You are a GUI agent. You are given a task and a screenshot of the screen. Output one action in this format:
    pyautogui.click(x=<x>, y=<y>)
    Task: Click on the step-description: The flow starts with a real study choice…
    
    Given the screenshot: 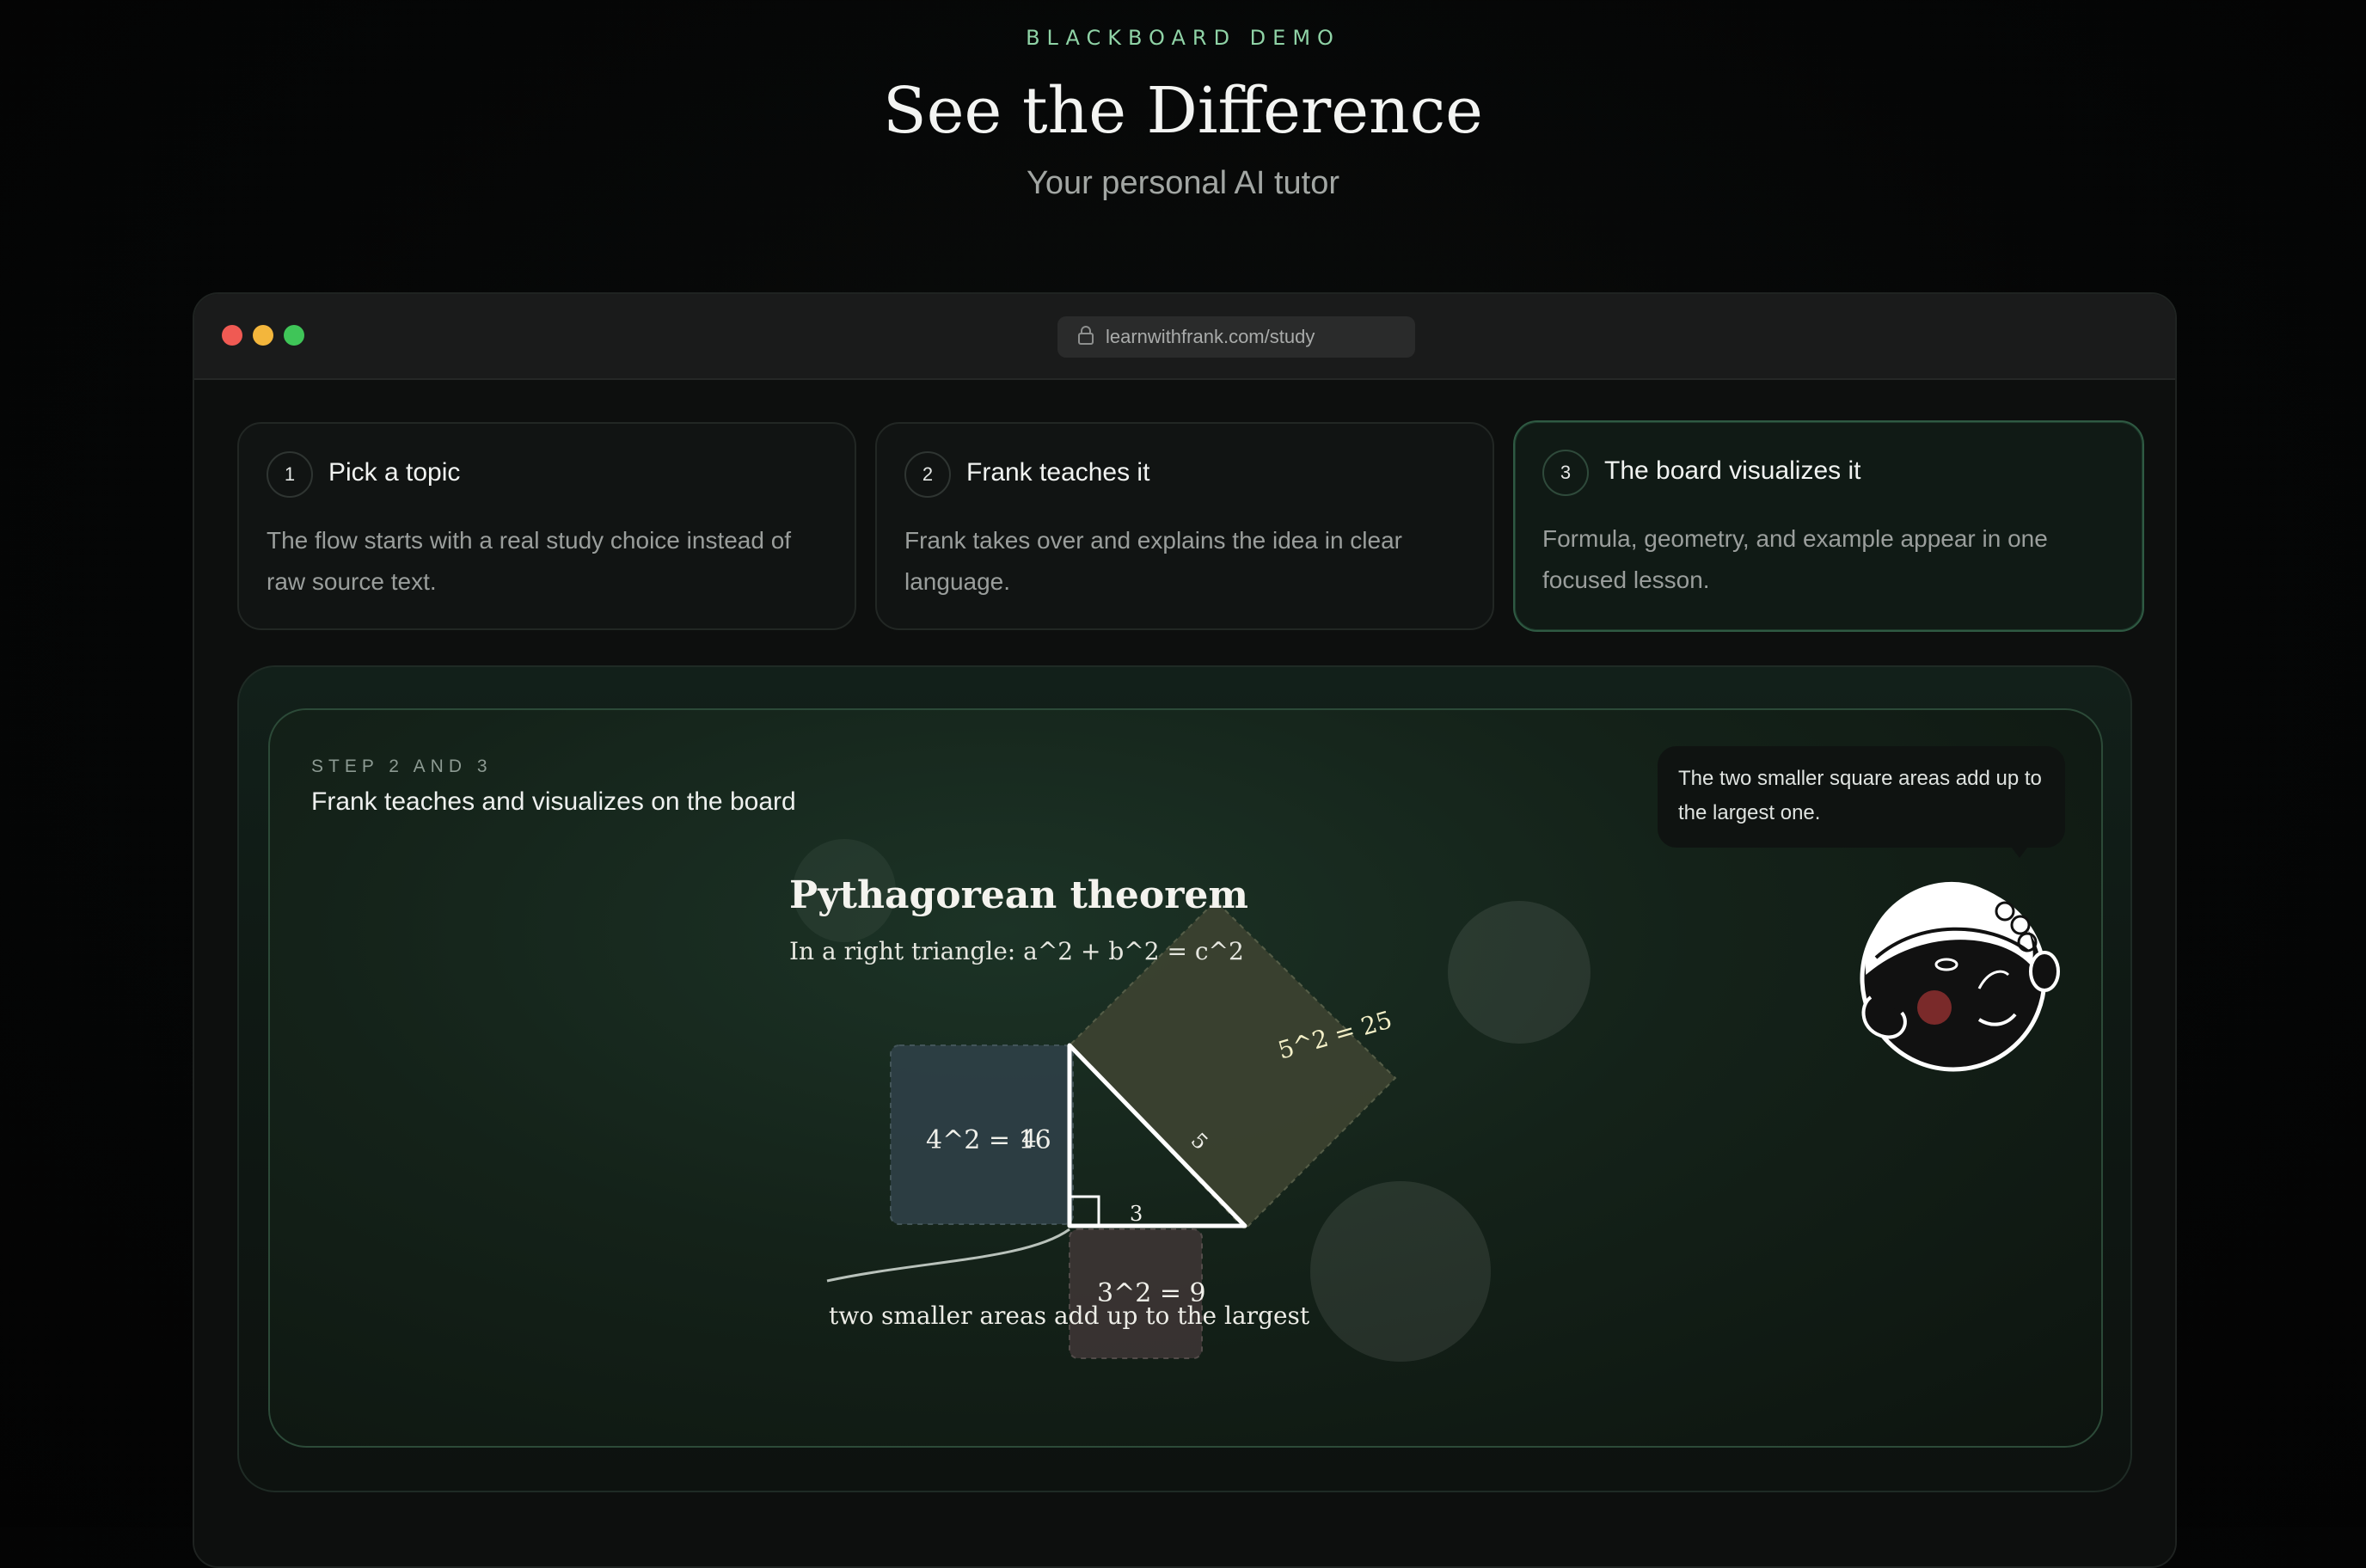 What is the action you would take?
    pyautogui.click(x=529, y=561)
    